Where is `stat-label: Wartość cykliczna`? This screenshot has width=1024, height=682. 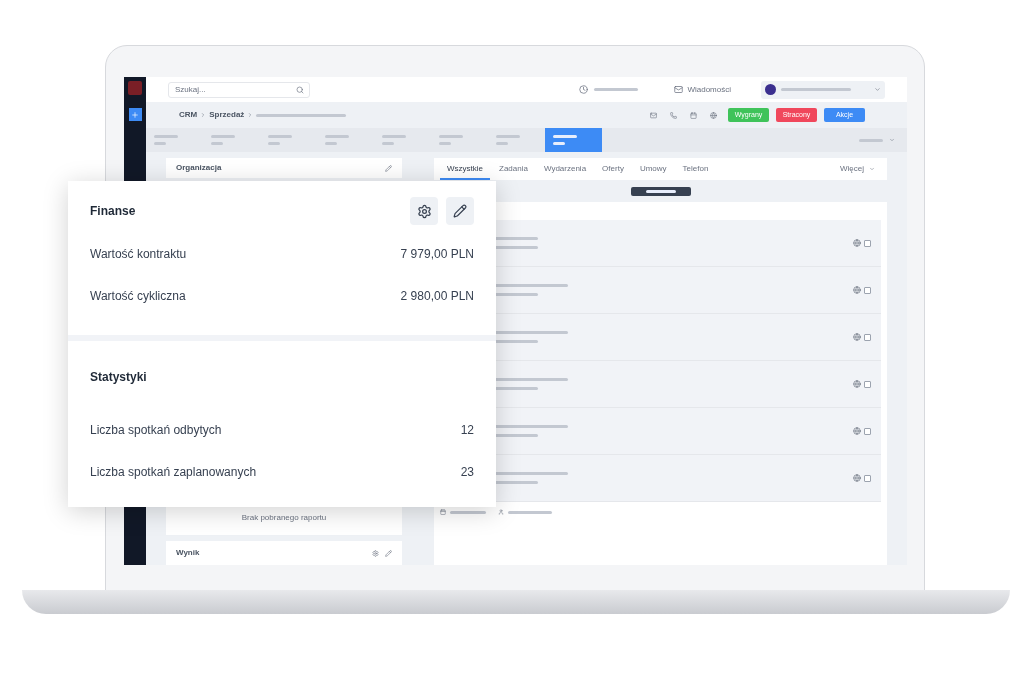
stat-label: Wartość cykliczna is located at coordinates (138, 296).